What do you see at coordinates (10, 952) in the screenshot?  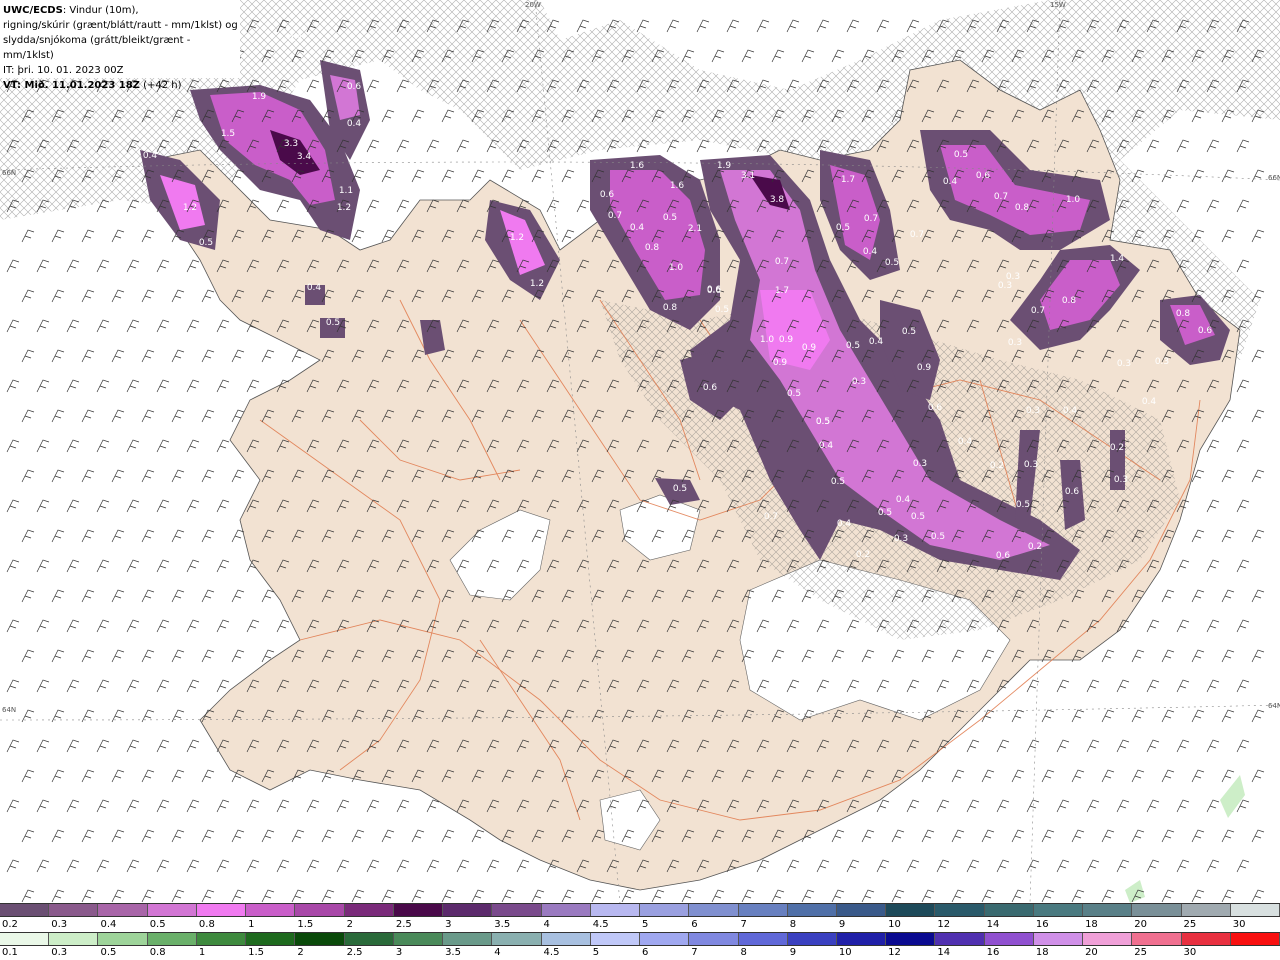 I see `rain-tick-label: 0.1` at bounding box center [10, 952].